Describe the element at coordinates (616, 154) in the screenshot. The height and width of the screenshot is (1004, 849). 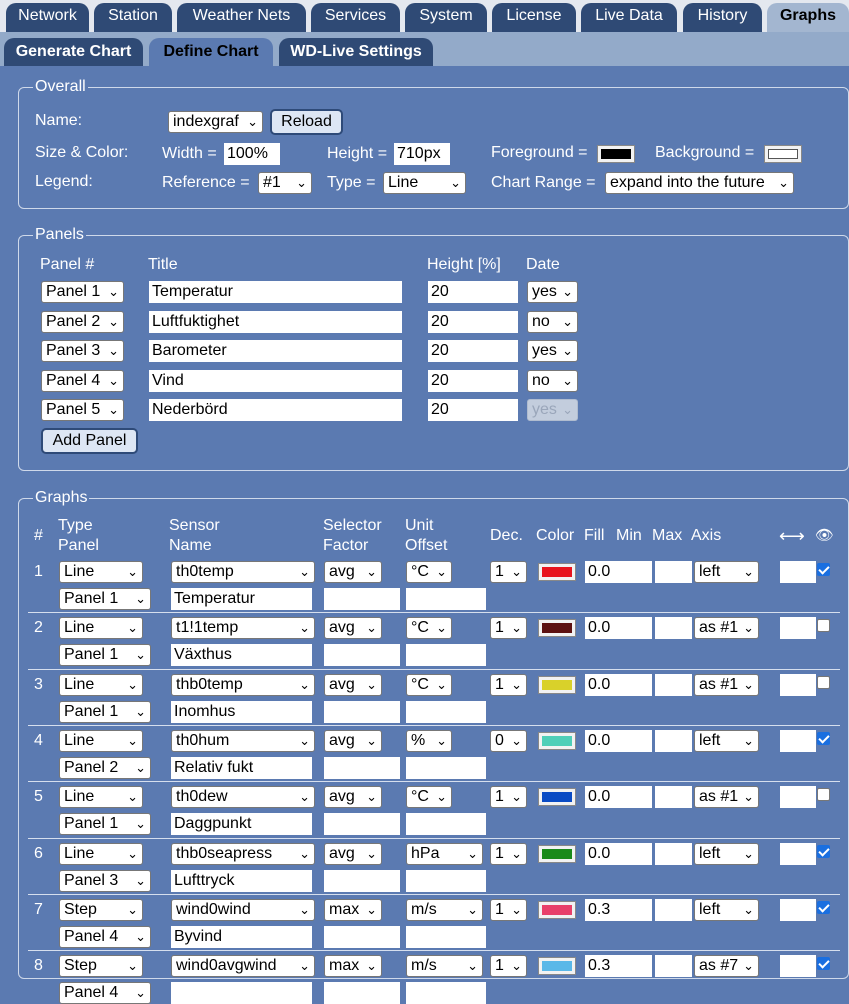
I see `foreground-color-button` at that location.